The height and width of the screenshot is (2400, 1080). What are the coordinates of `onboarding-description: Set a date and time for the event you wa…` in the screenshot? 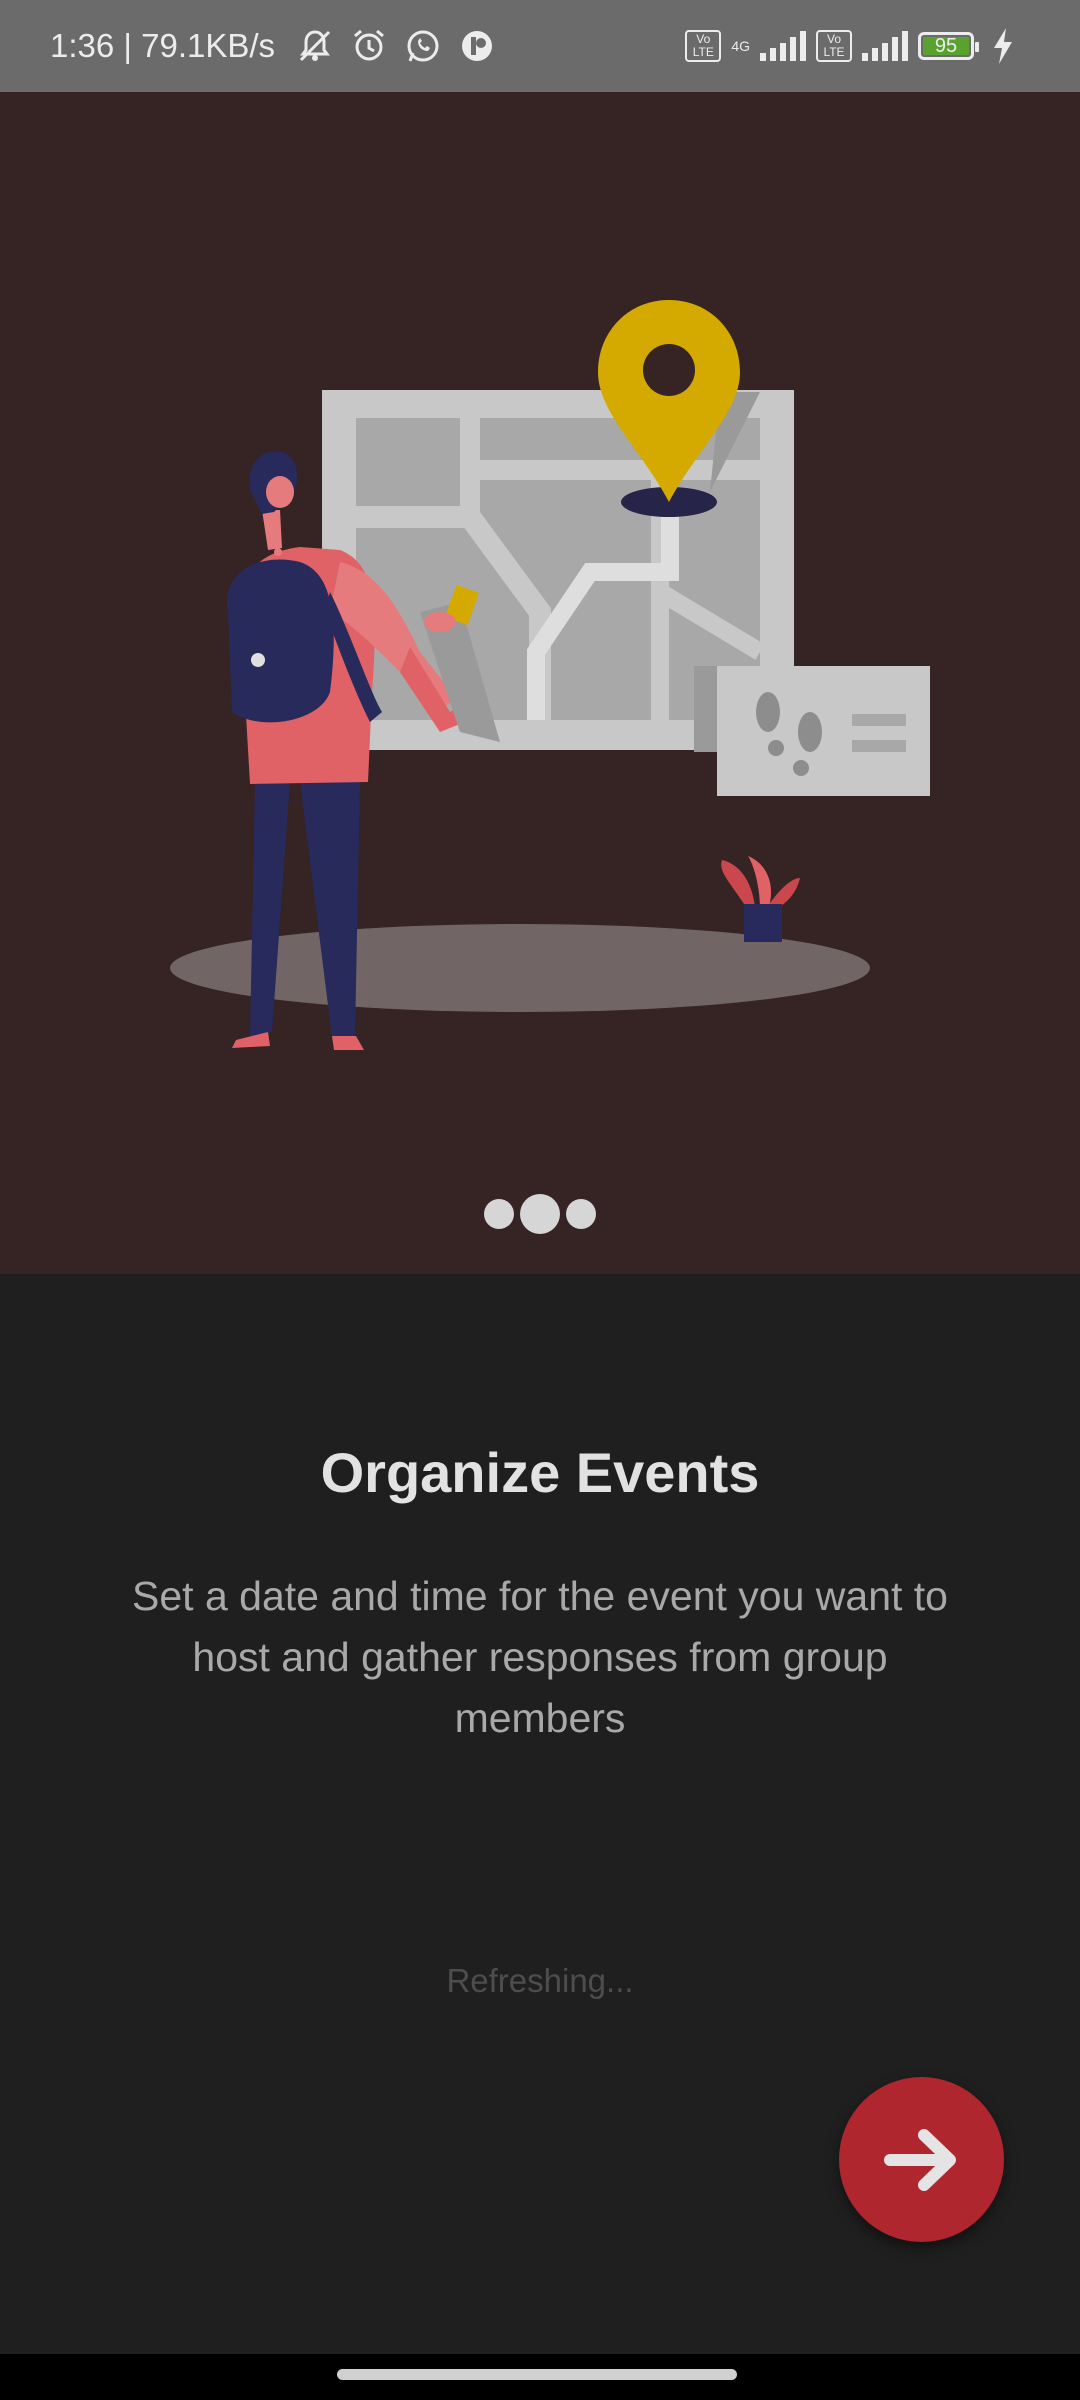 It's located at (540, 1657).